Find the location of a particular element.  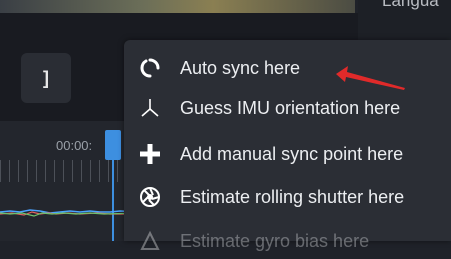

timeline-time-label: 00:00: is located at coordinates (74, 145).